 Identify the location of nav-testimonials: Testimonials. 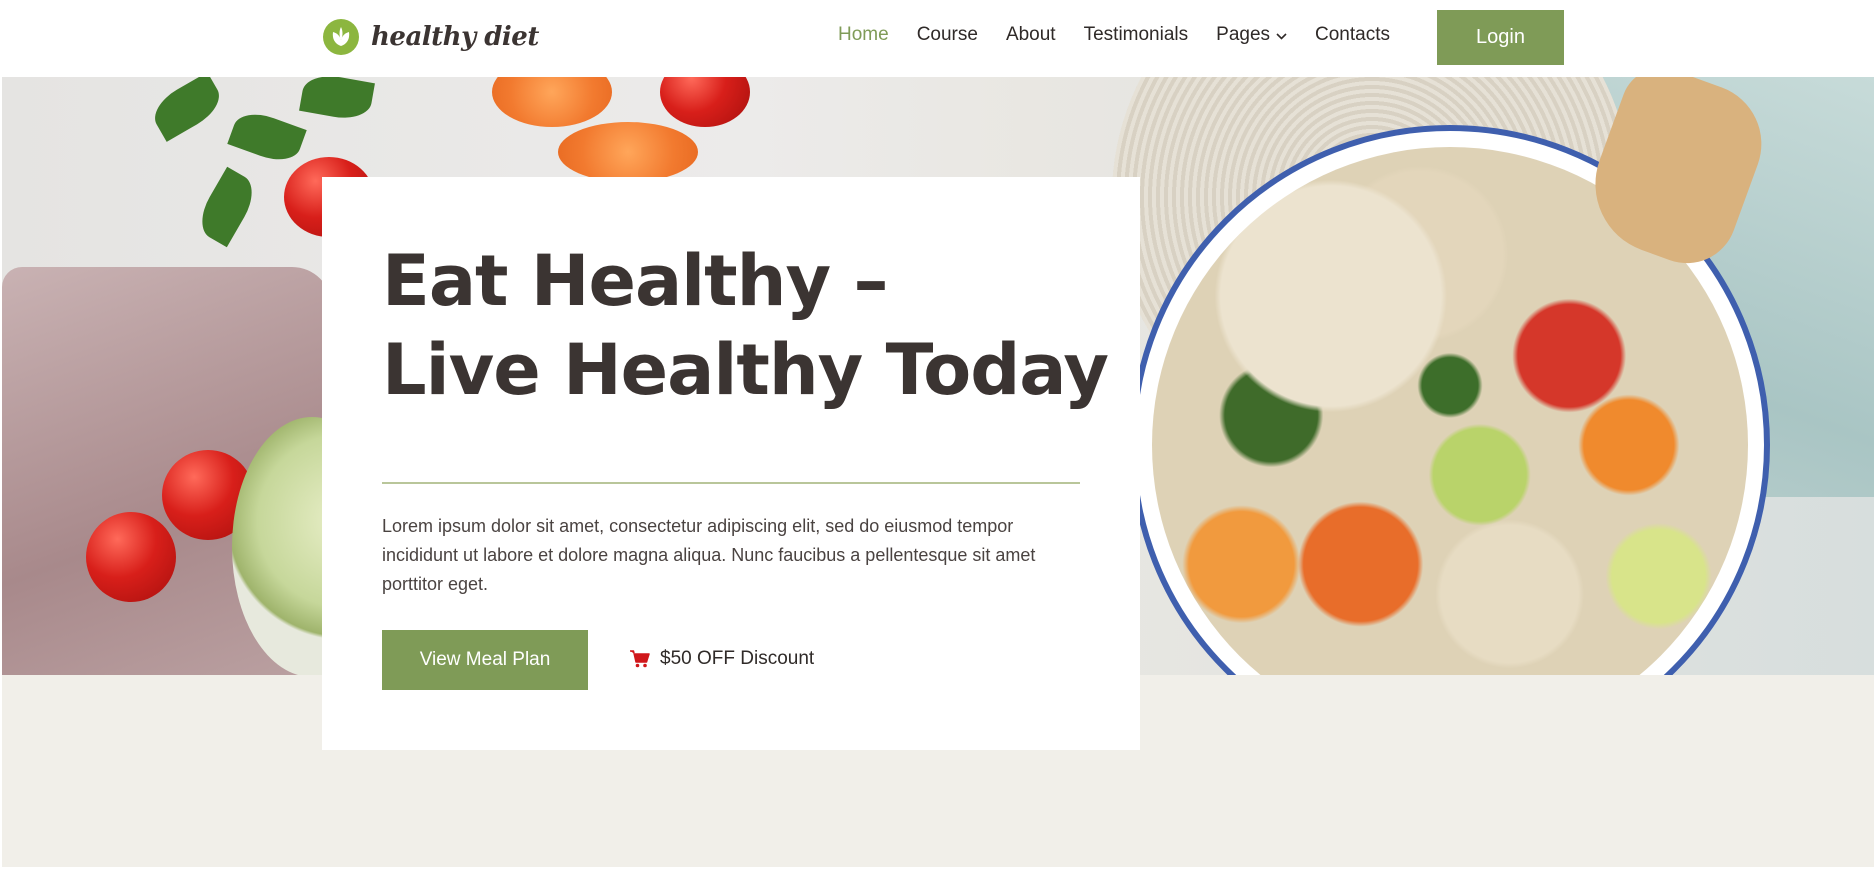
(1136, 35).